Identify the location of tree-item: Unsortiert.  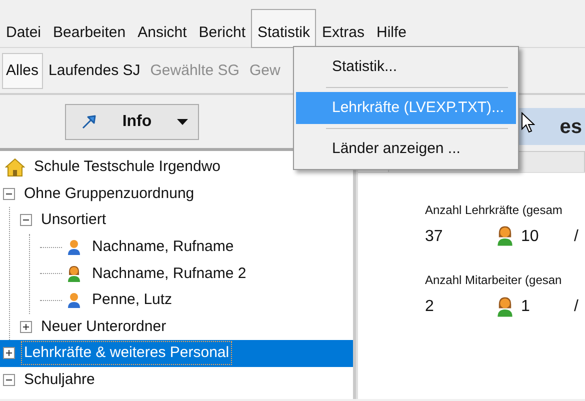
(73, 220).